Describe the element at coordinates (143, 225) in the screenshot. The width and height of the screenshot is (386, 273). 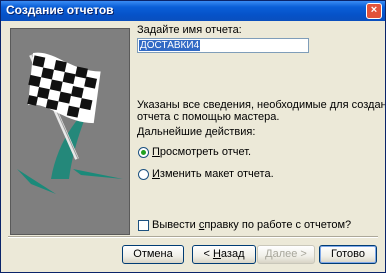
I see `help-checkbox` at that location.